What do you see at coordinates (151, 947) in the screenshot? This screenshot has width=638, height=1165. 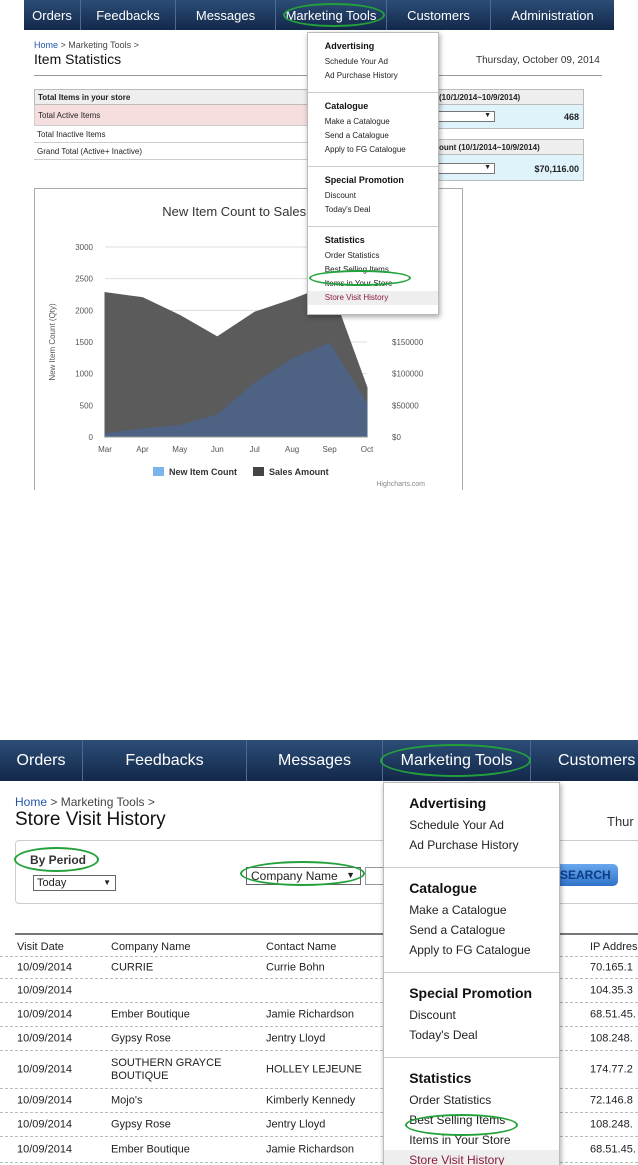 I see `col-company-name: Company Name` at bounding box center [151, 947].